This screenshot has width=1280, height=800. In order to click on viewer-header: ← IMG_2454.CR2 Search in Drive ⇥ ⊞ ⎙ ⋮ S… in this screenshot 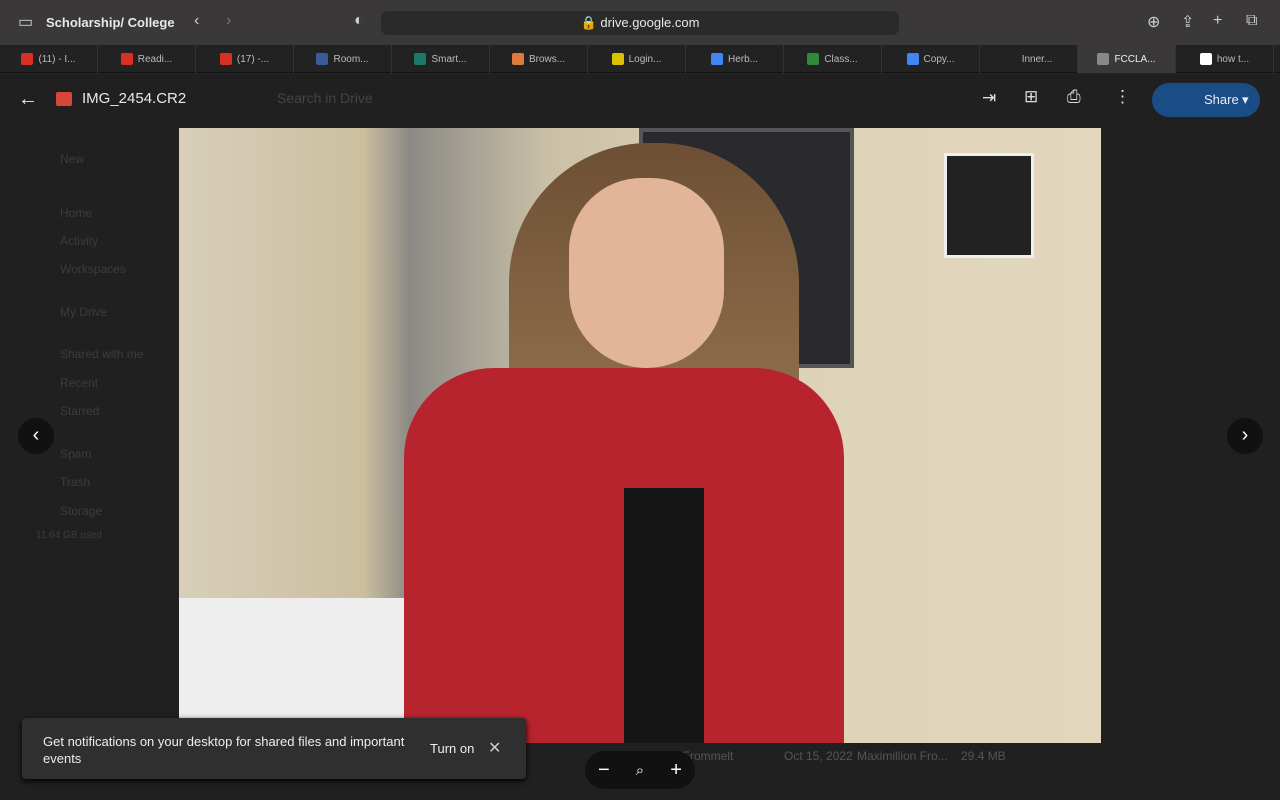, I will do `click(640, 100)`.